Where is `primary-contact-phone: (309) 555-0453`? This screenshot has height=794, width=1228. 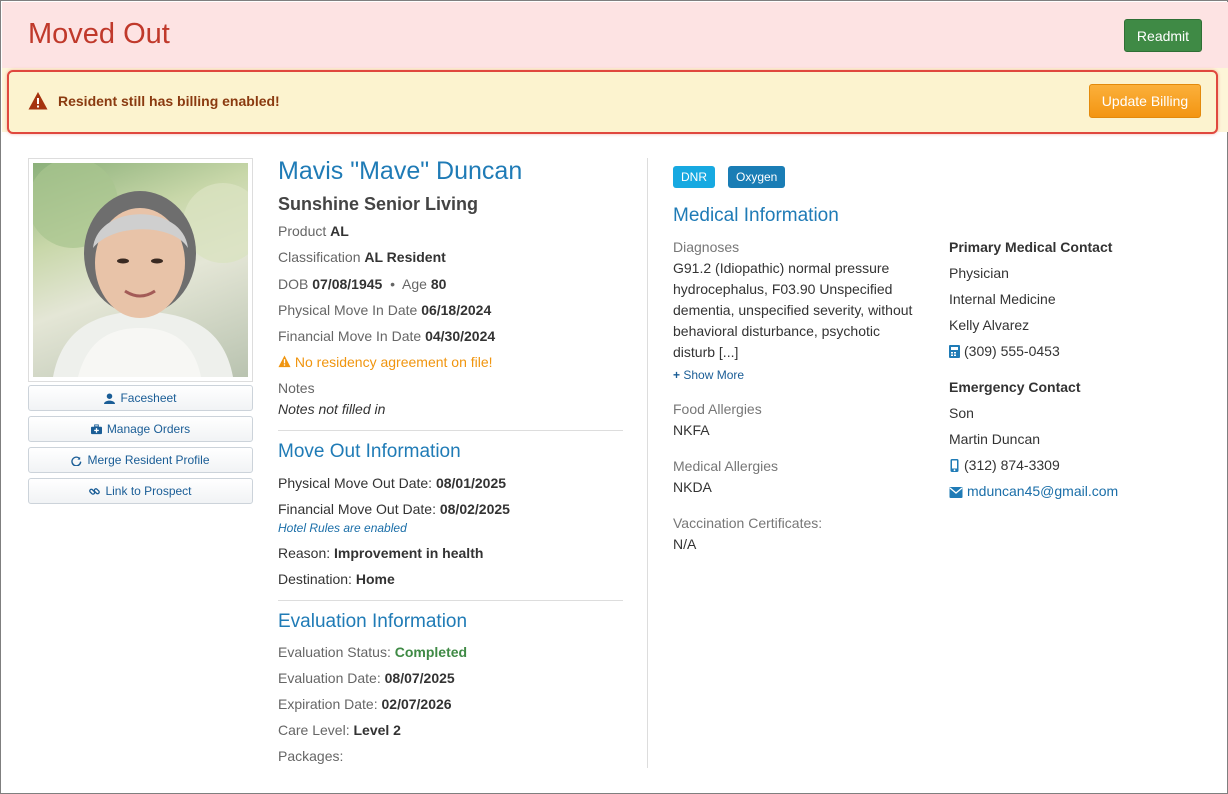 primary-contact-phone: (309) 555-0453 is located at coordinates (1004, 351).